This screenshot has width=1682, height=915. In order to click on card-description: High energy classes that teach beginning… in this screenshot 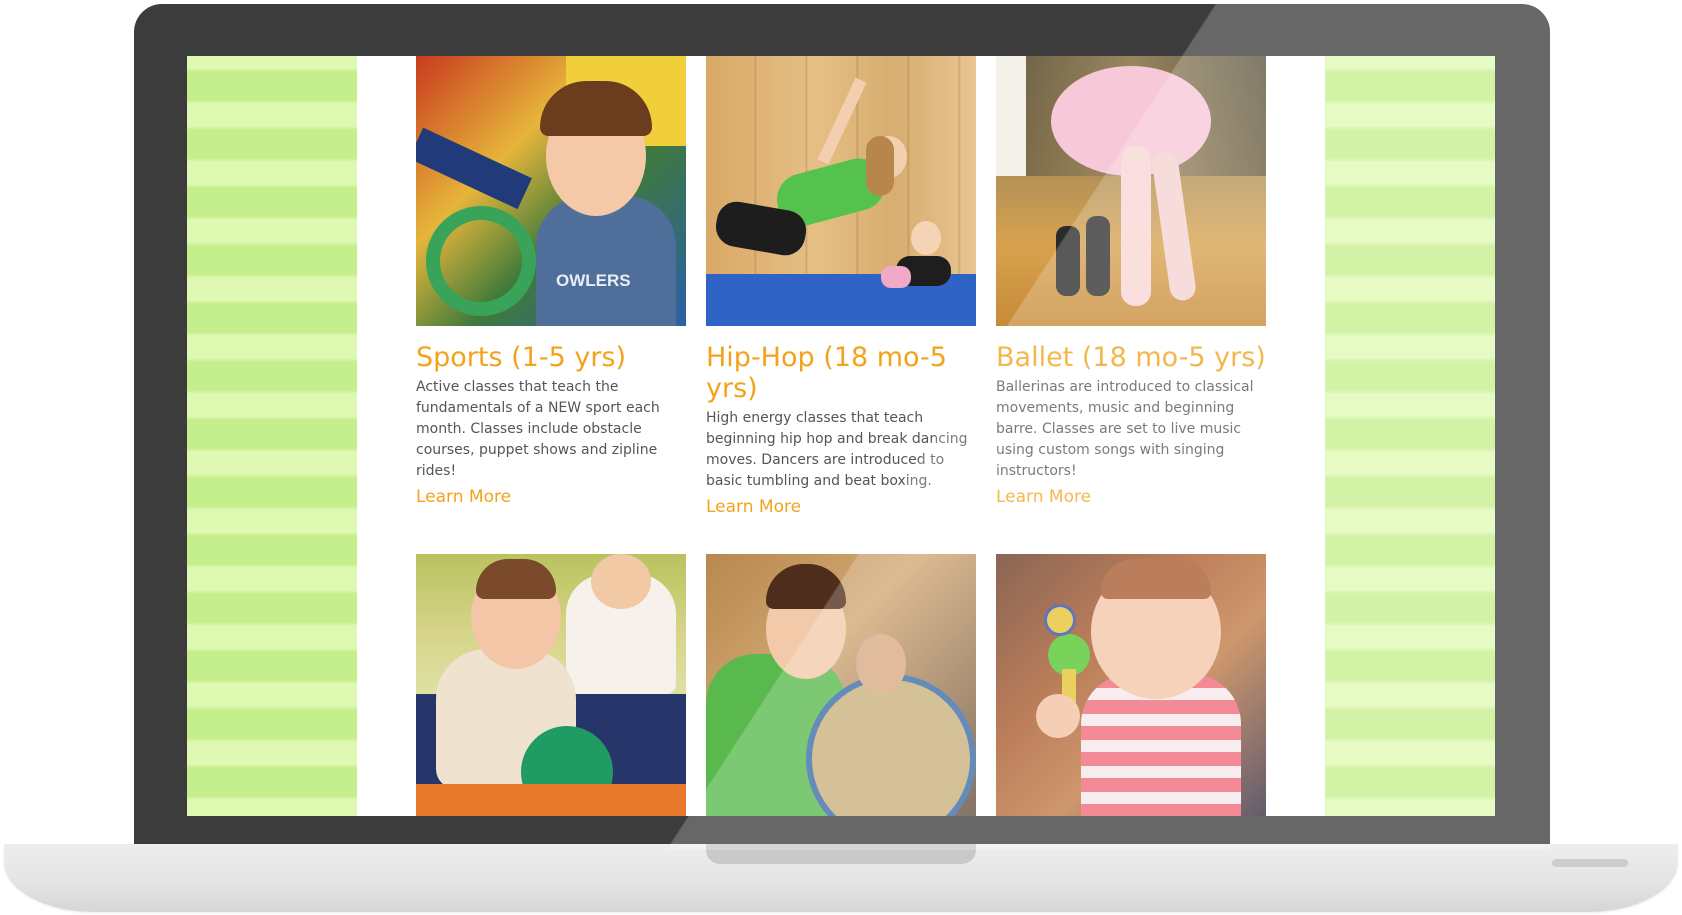, I will do `click(837, 449)`.